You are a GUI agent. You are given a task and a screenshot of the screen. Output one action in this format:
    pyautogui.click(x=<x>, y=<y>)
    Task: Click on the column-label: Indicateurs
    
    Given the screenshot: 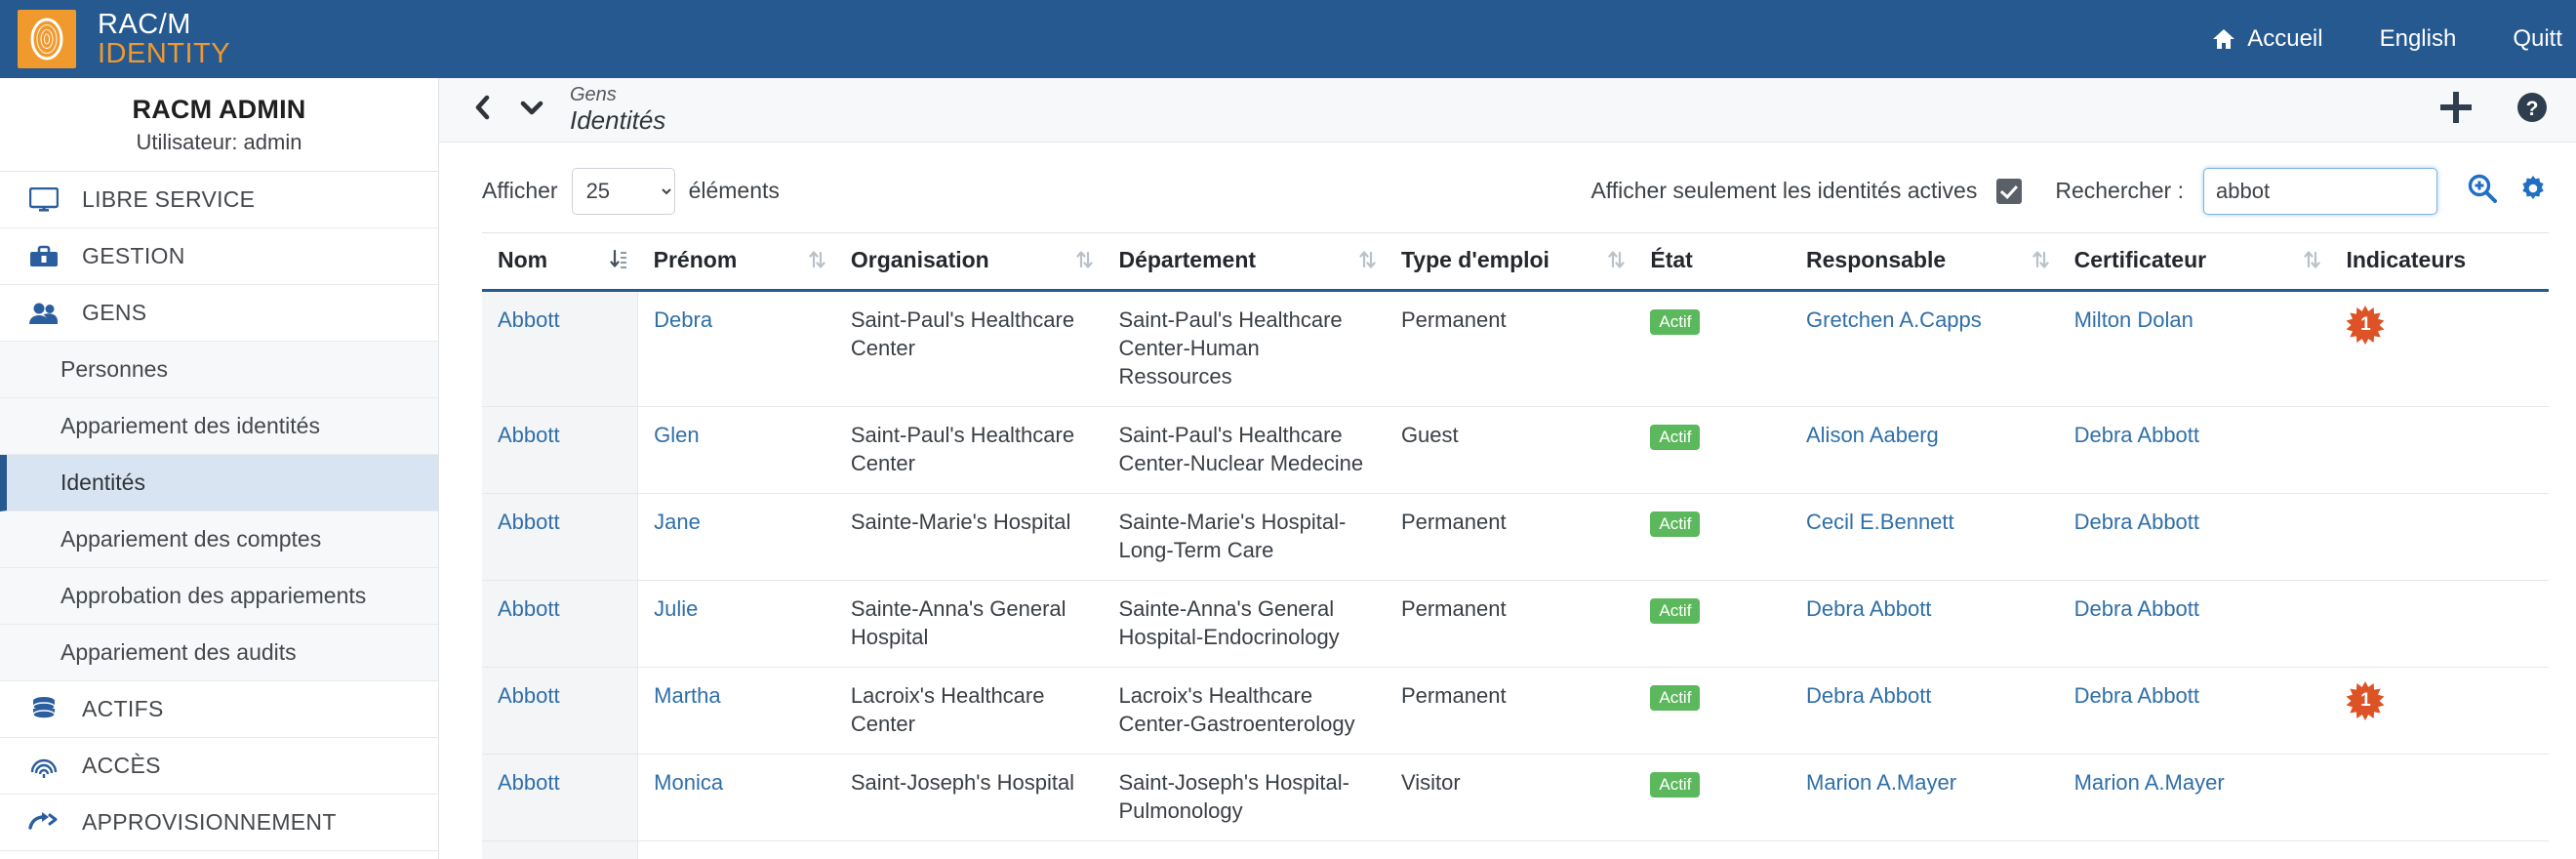 What is the action you would take?
    pyautogui.click(x=2406, y=259)
    